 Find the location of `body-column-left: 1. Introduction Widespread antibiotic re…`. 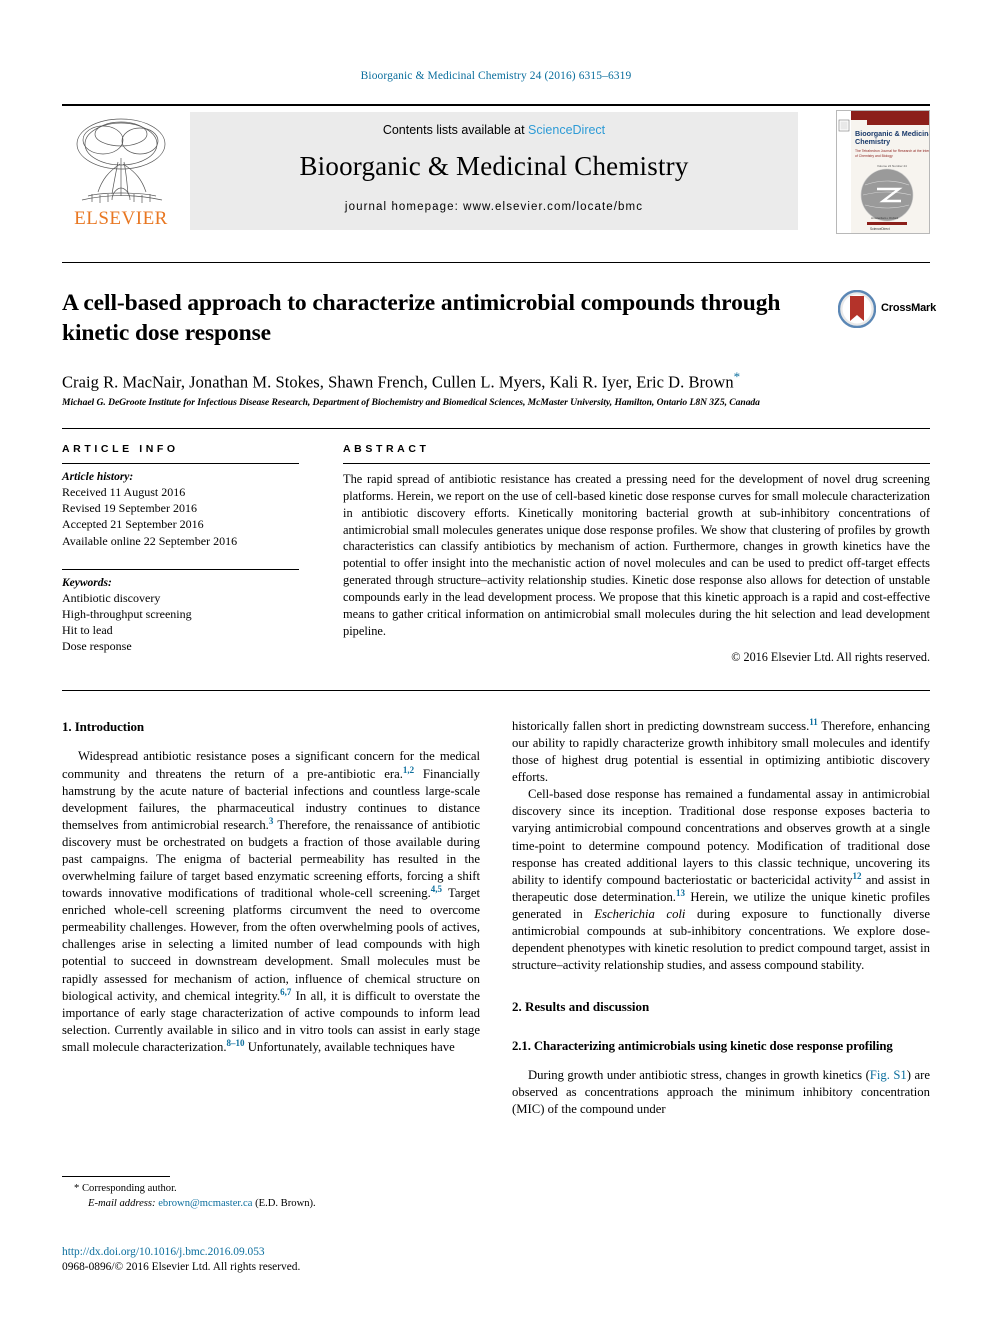

body-column-left: 1. Introduction Widespread antibiotic re… is located at coordinates (271, 887).